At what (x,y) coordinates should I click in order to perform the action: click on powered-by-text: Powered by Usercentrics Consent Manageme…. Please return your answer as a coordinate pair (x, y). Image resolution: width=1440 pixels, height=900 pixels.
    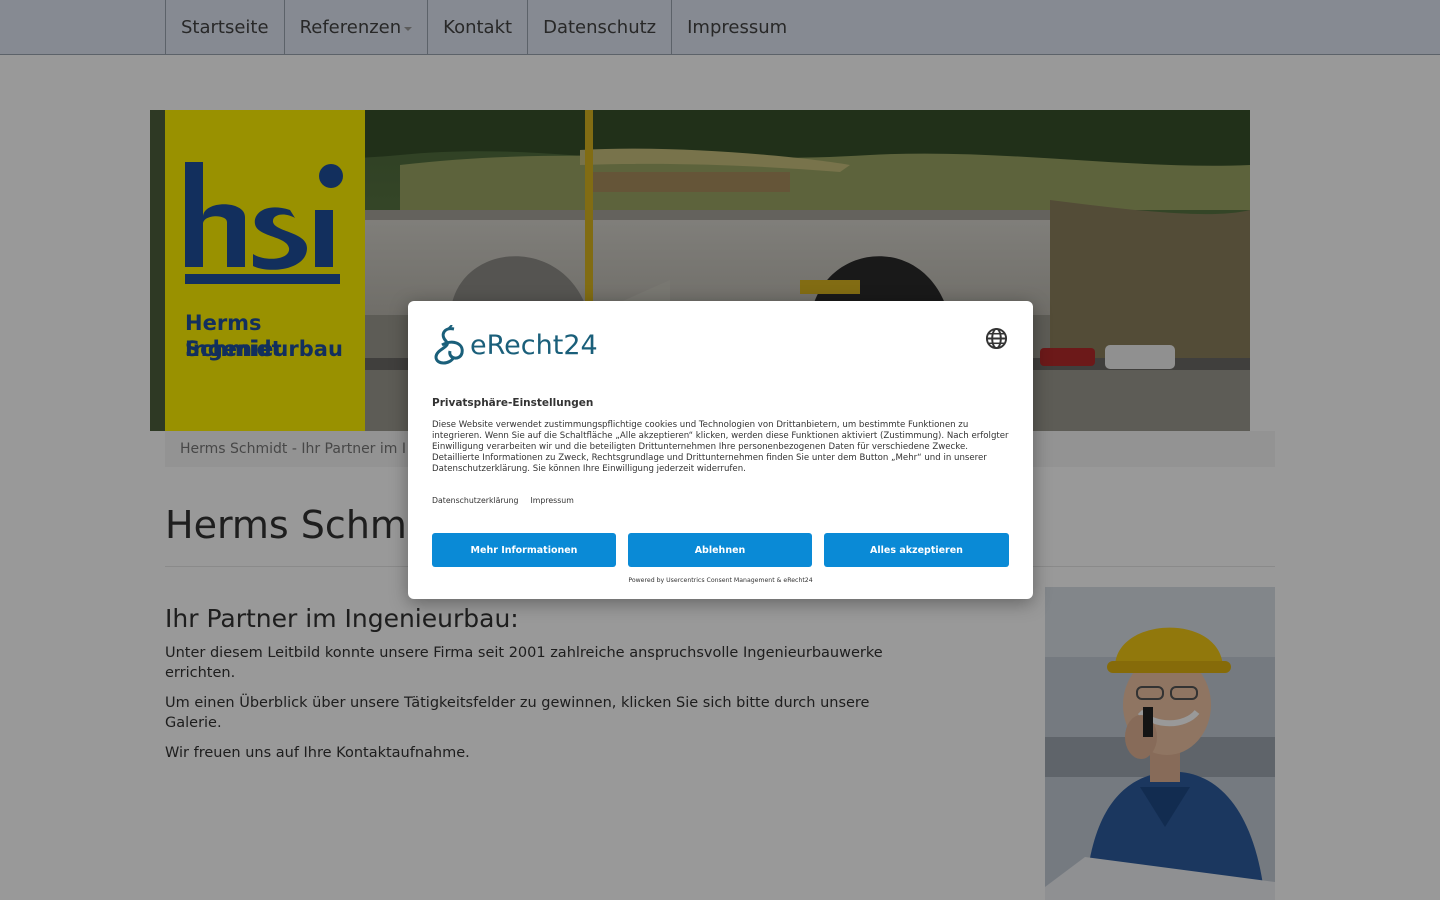
    Looking at the image, I should click on (720, 580).